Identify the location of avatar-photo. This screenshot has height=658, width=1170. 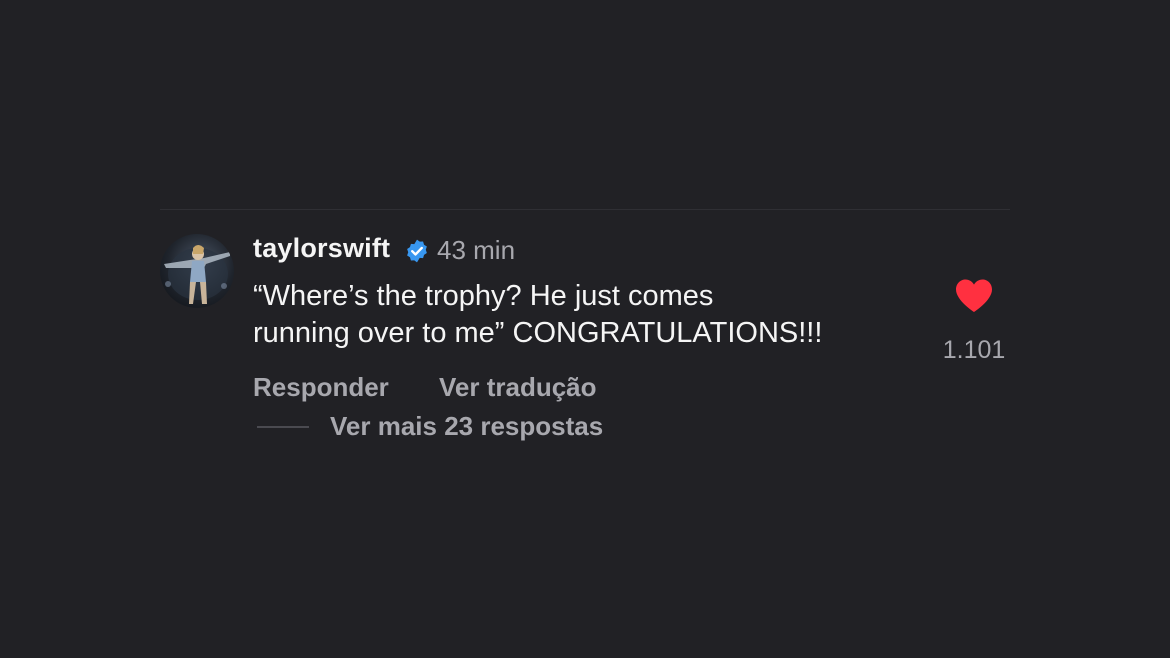
(197, 274).